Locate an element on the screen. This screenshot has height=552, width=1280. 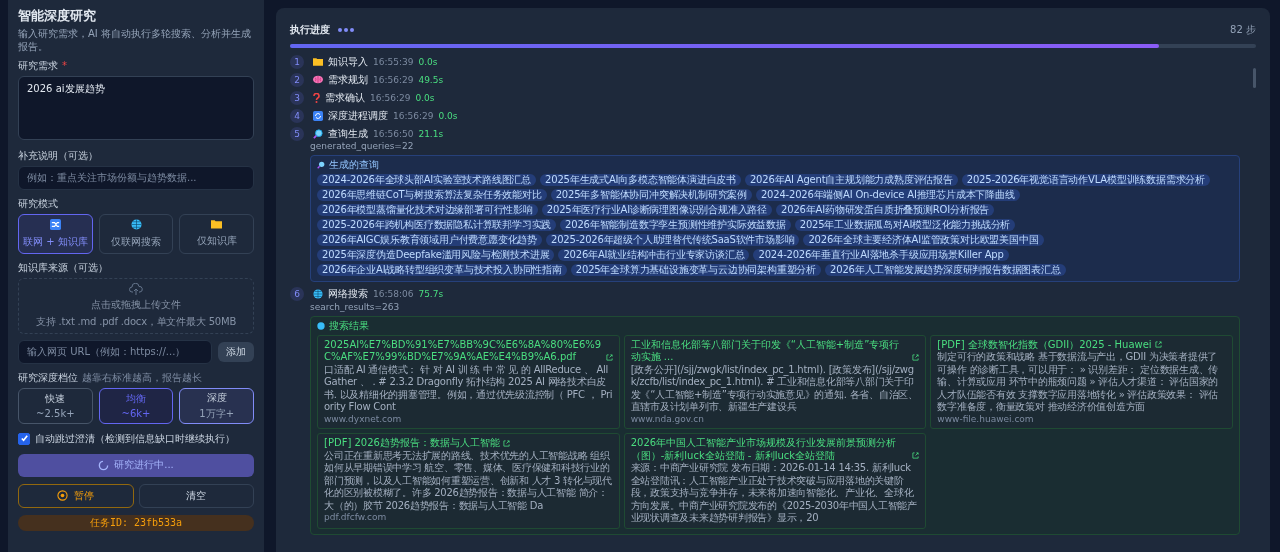
url-field: 输入网页 URL（例如：https://...） is located at coordinates (115, 351).